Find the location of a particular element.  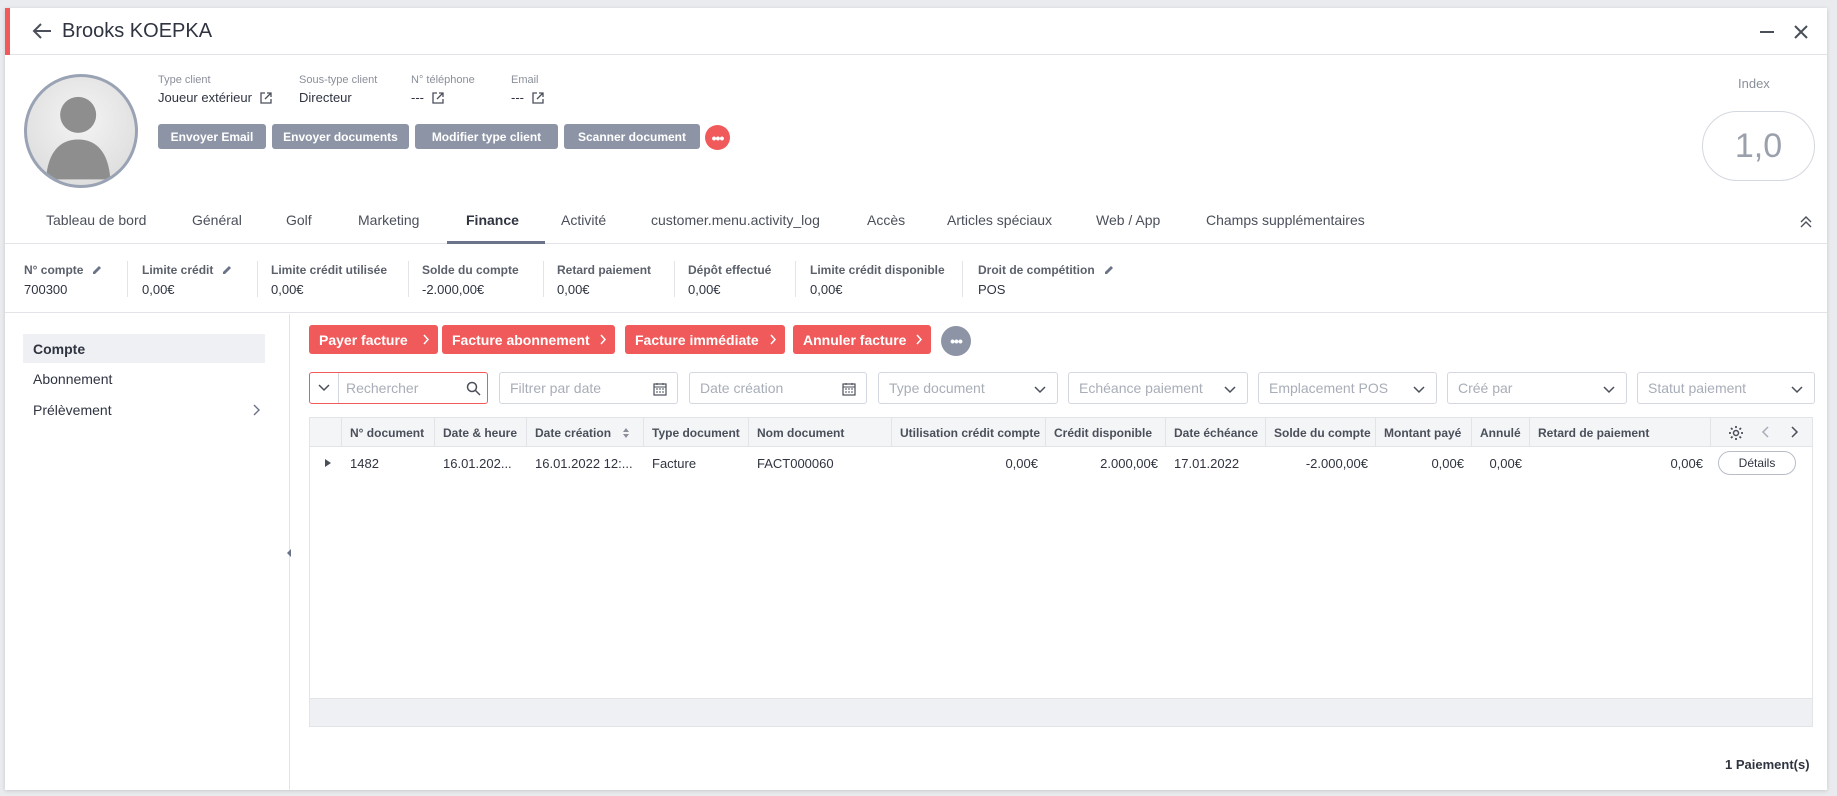

cell-nom-document: FACT000060 is located at coordinates (795, 463).